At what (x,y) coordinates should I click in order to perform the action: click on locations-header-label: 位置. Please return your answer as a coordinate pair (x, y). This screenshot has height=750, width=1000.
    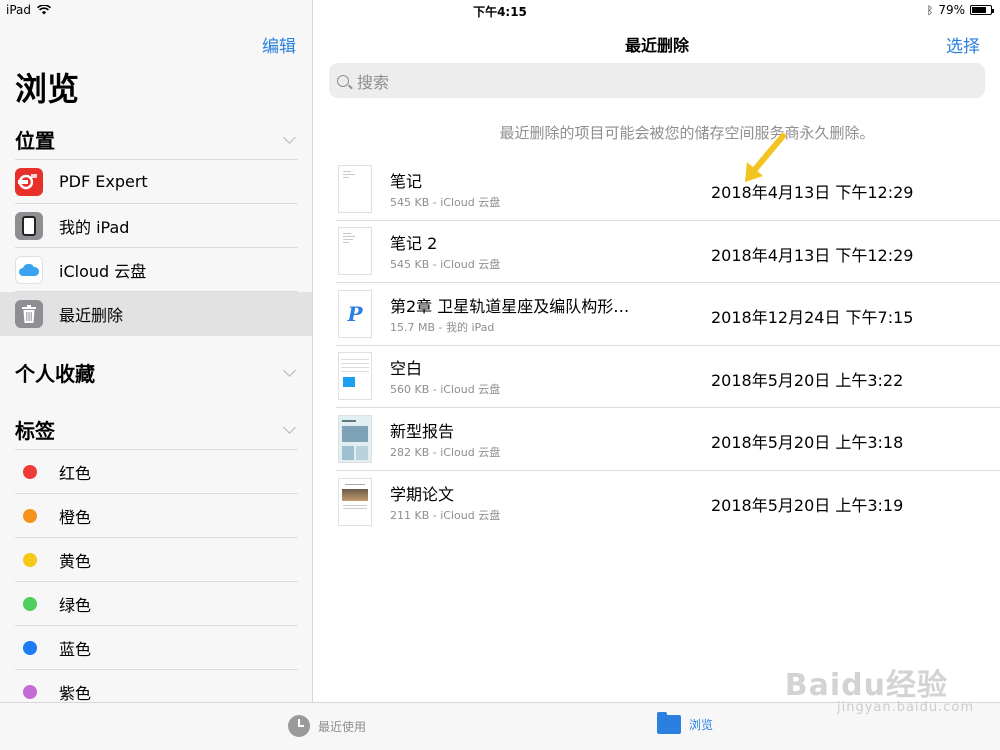
    Looking at the image, I should click on (35, 141).